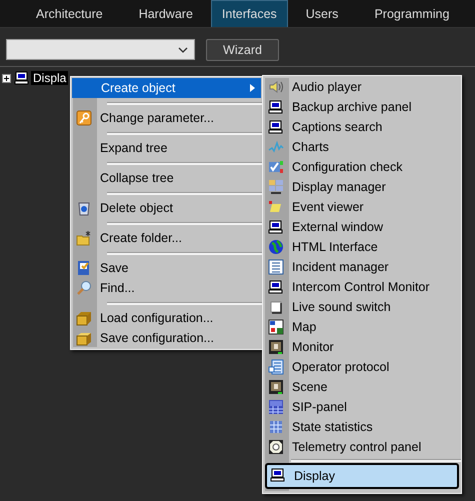  What do you see at coordinates (362, 147) in the screenshot?
I see `menu-item: Charts` at bounding box center [362, 147].